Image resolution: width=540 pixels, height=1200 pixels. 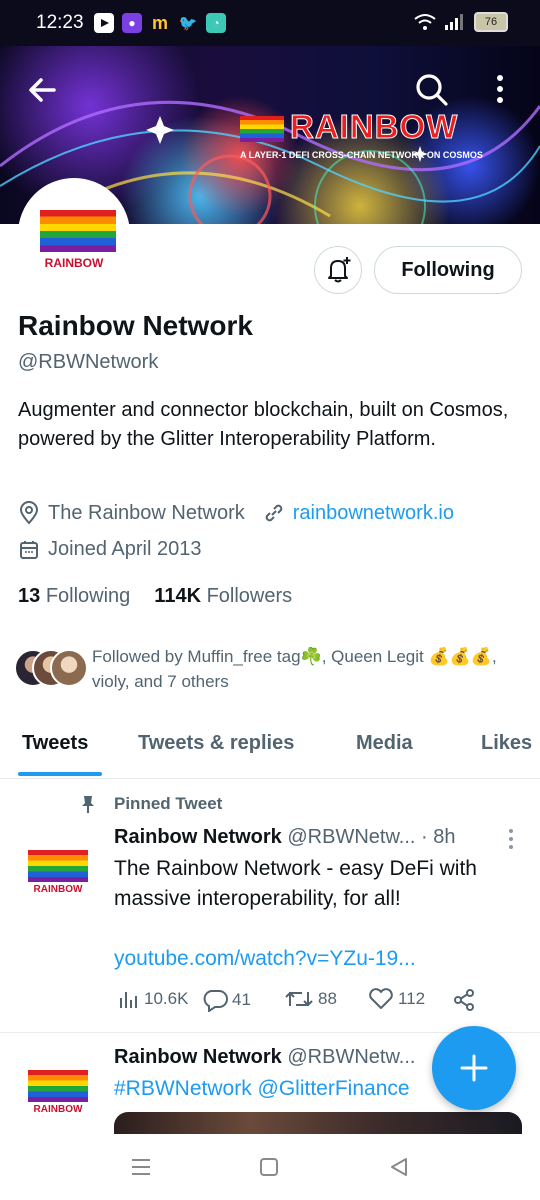 What do you see at coordinates (374, 127) in the screenshot?
I see `banner-brand-word: RAINBOW` at bounding box center [374, 127].